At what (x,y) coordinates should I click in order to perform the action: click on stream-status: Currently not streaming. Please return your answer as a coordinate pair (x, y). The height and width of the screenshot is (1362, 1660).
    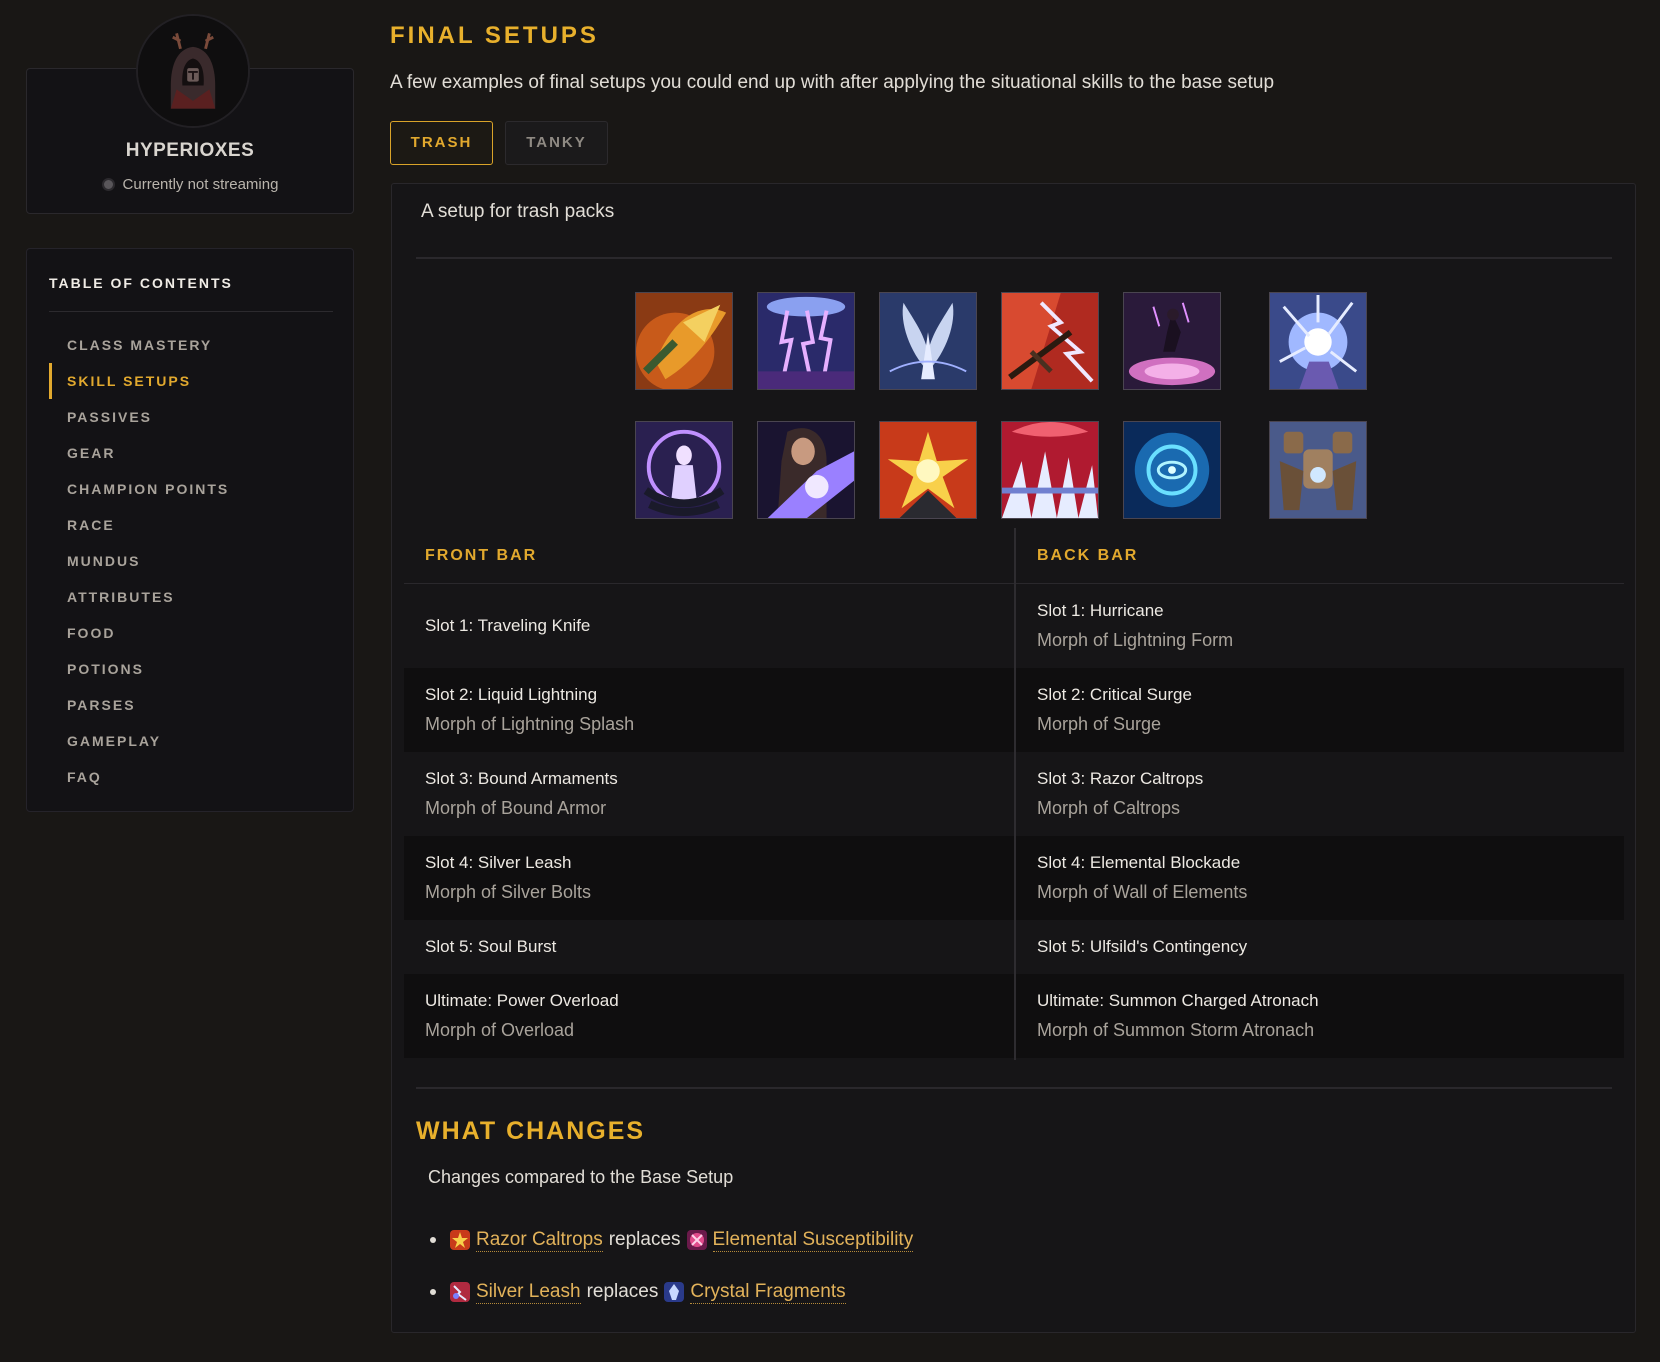
    Looking at the image, I should click on (190, 184).